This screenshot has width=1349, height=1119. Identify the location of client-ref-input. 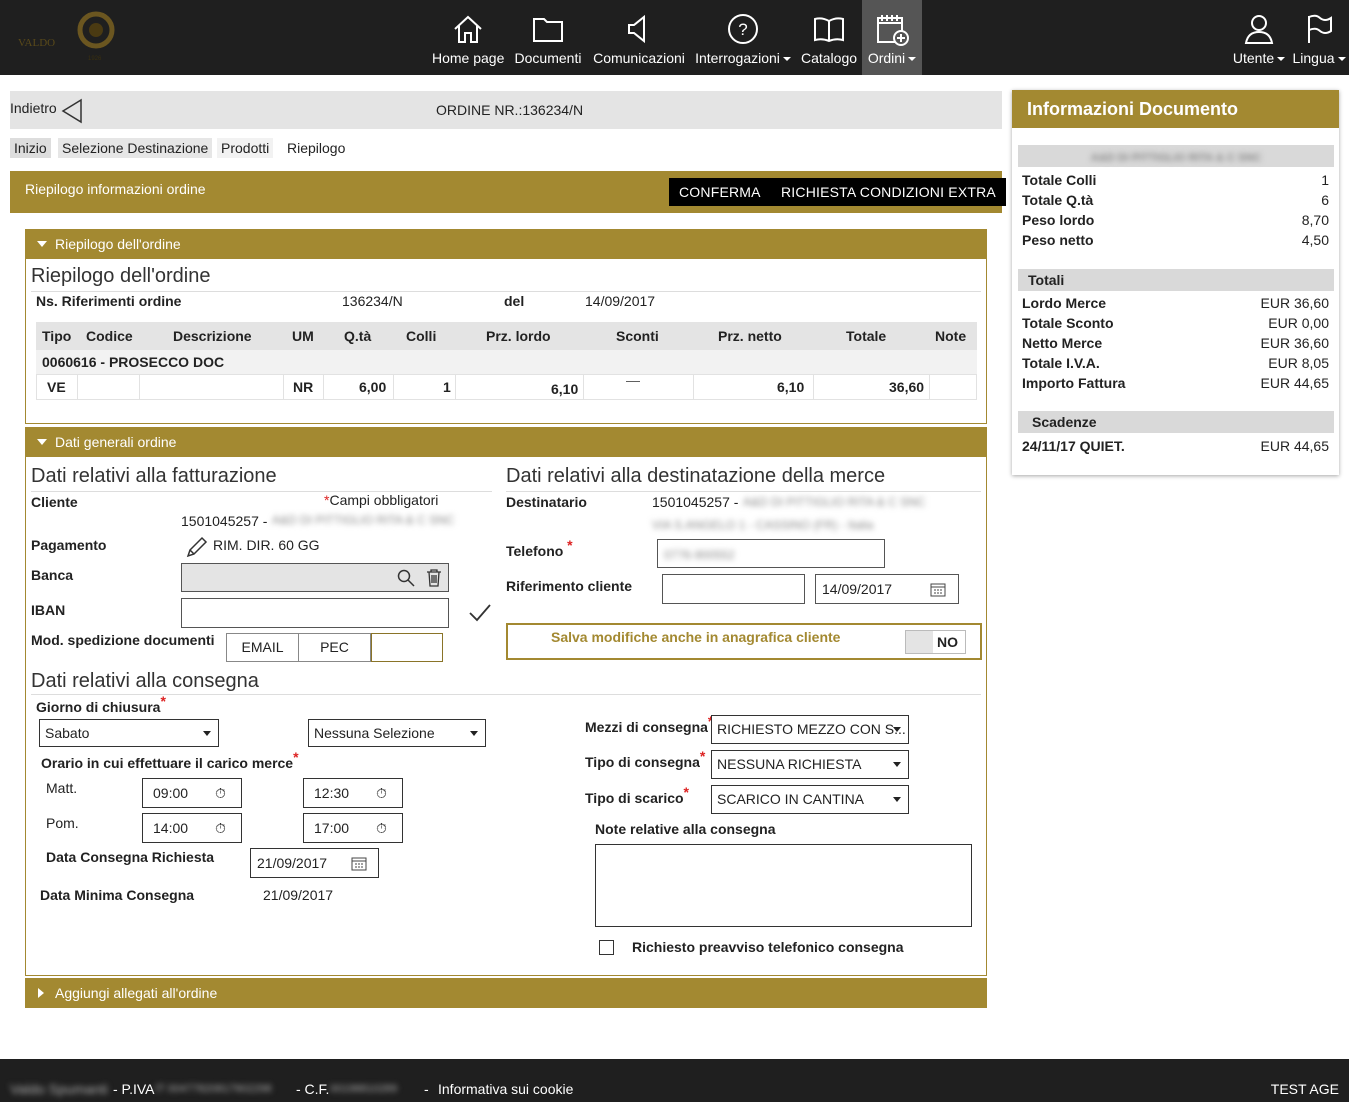
(733, 589).